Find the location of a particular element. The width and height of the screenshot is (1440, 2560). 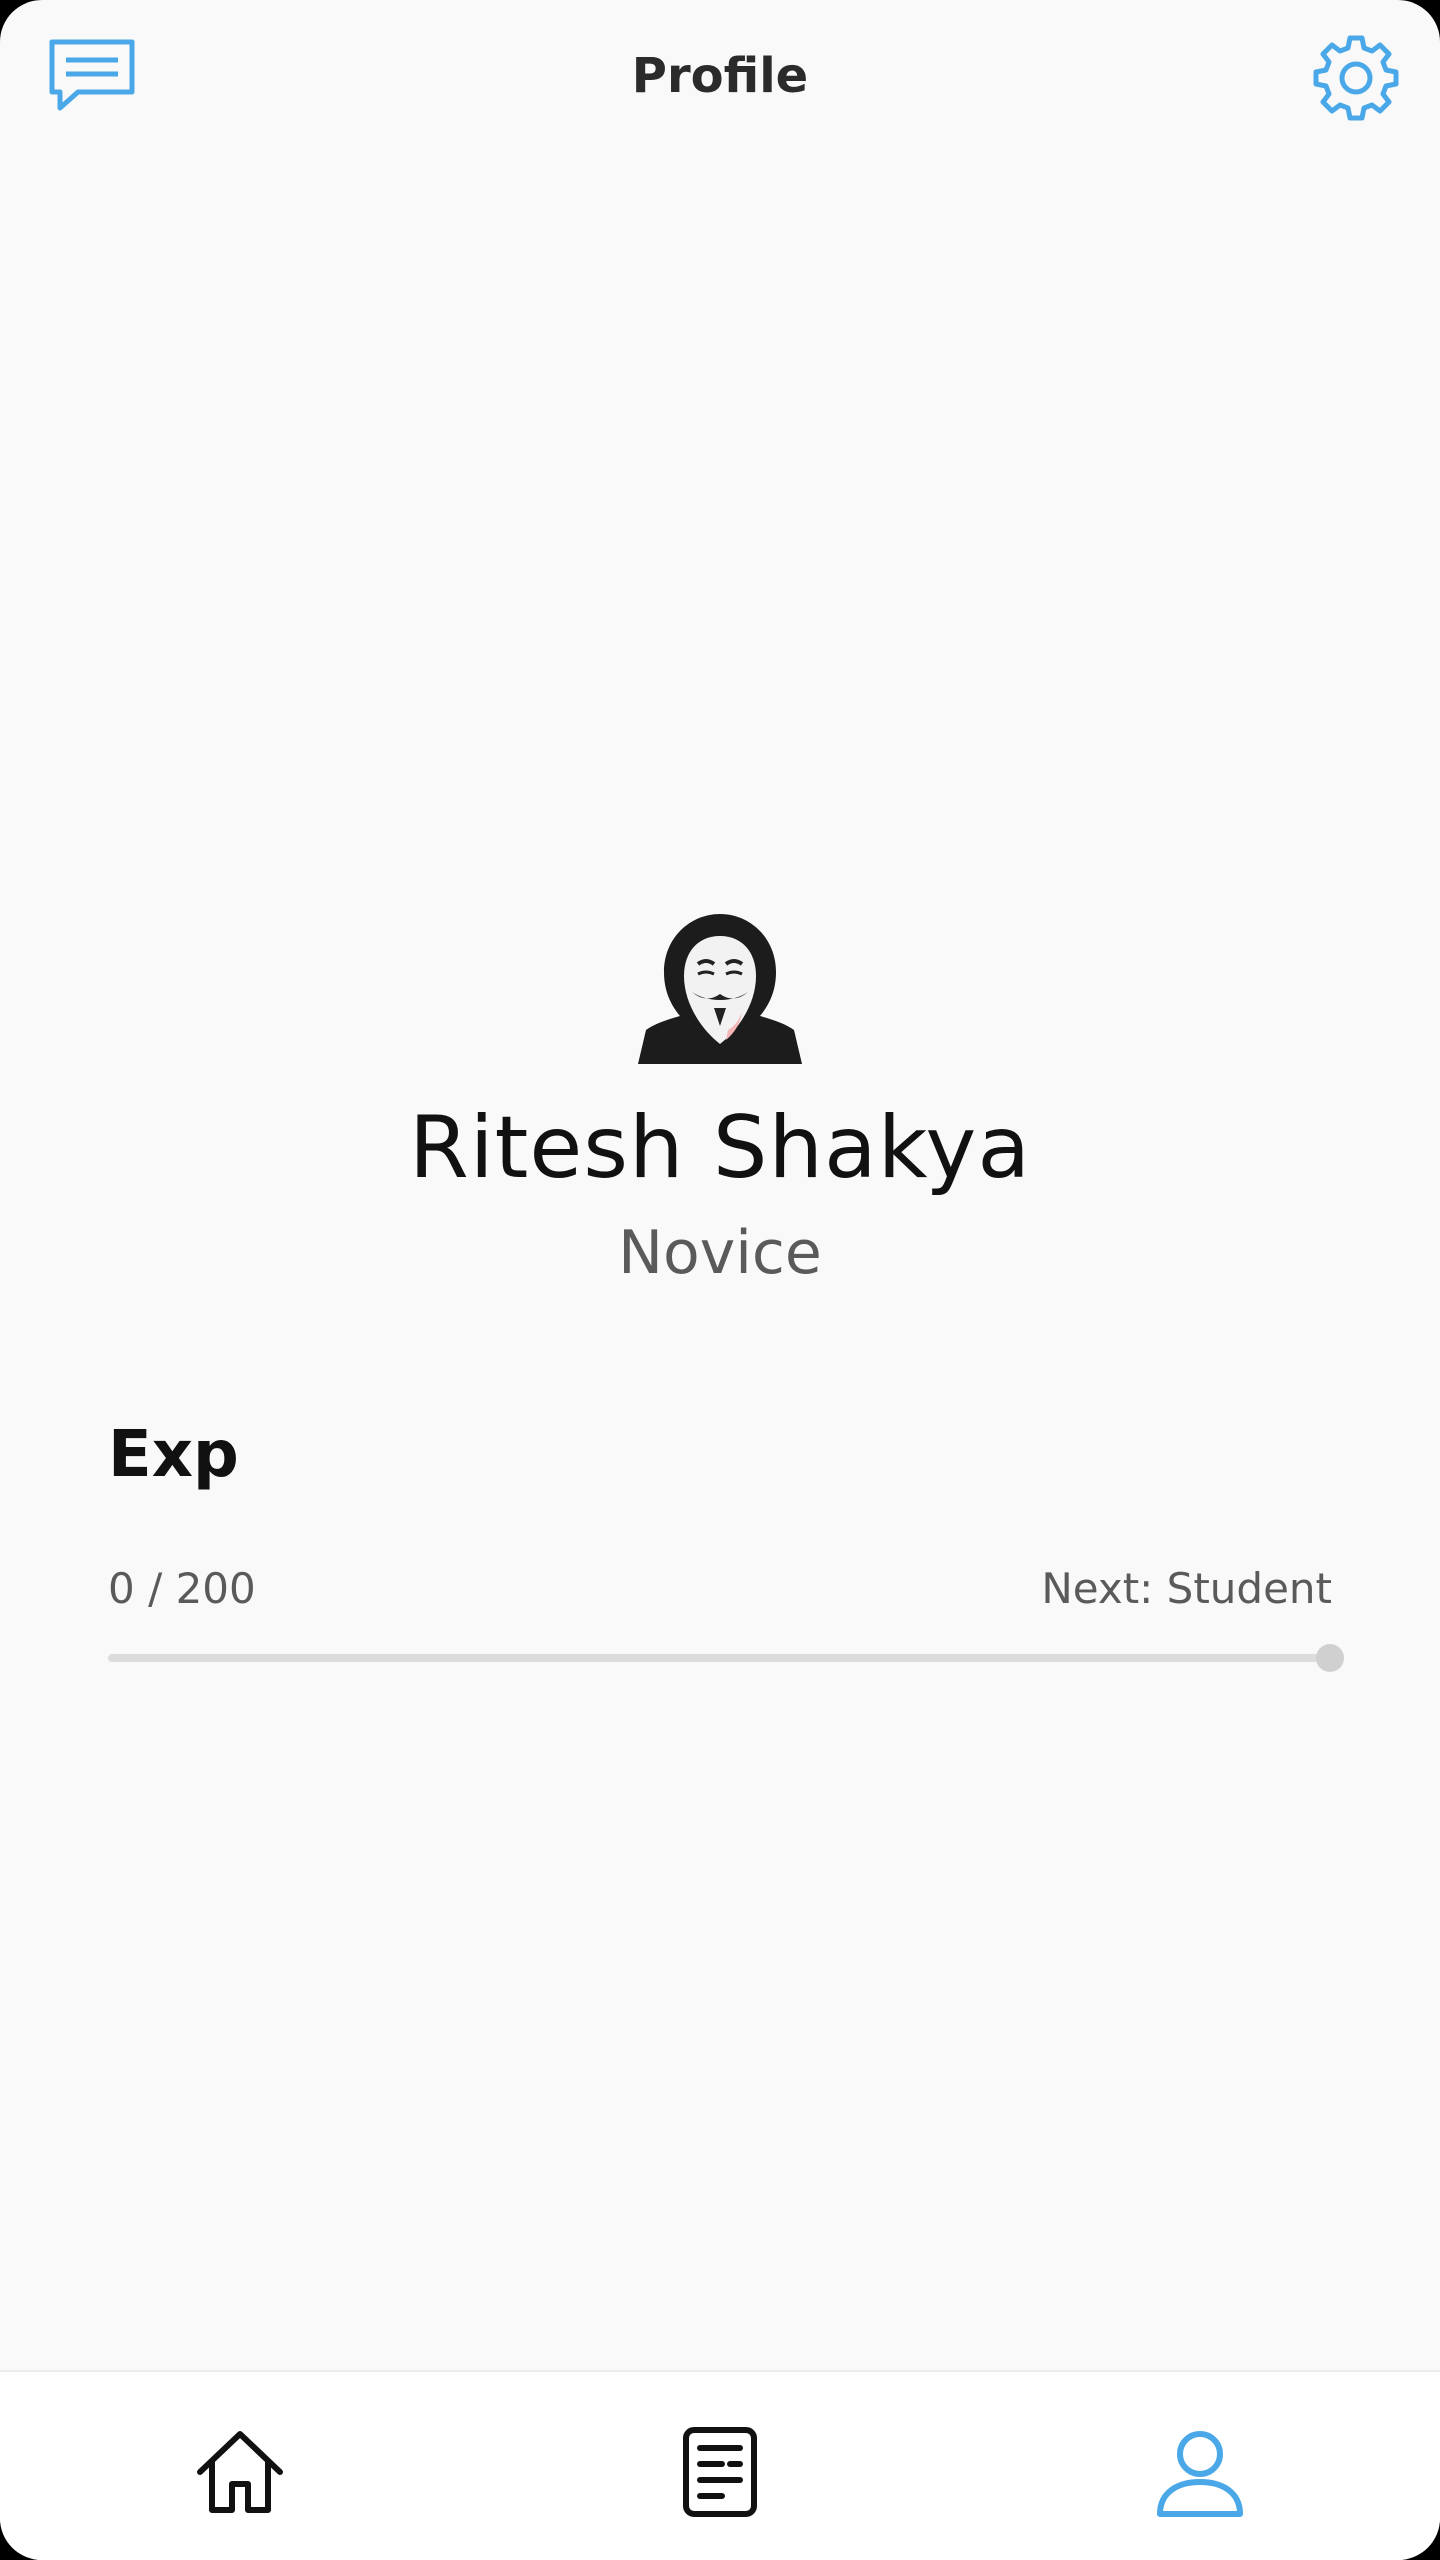

app-header: Profile is located at coordinates (720, 80).